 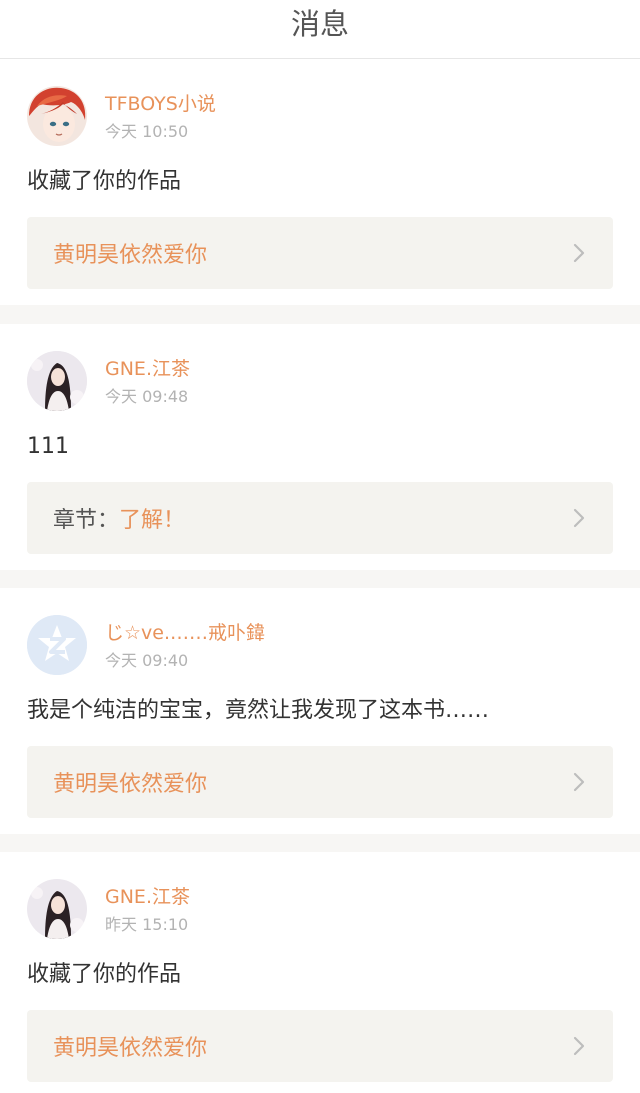 I want to click on chapter-link: 章节：了解！, so click(x=320, y=518).